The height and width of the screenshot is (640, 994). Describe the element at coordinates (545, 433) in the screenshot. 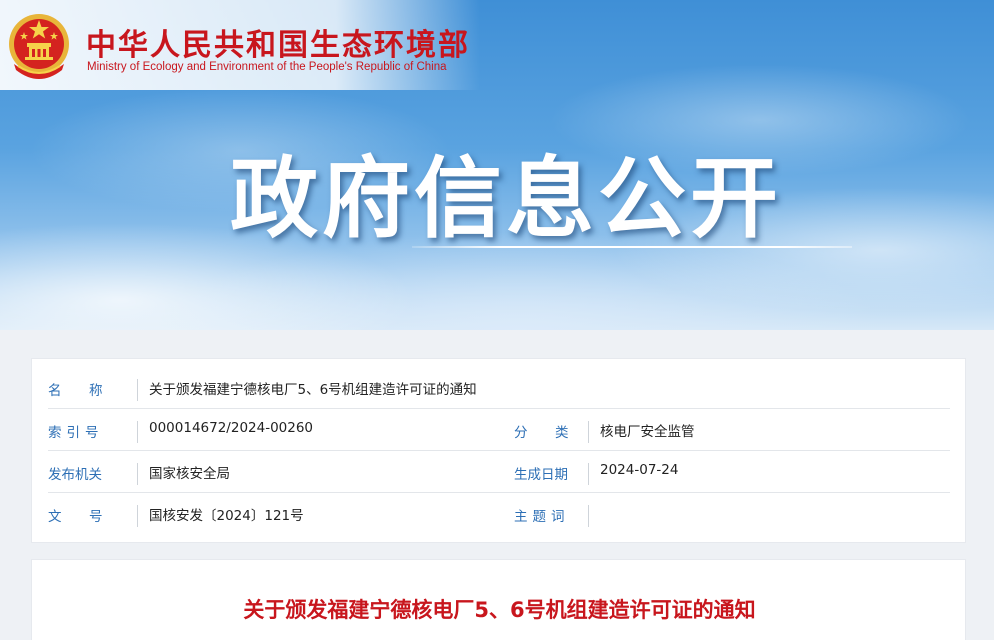

I see `category-label: 分 类` at that location.